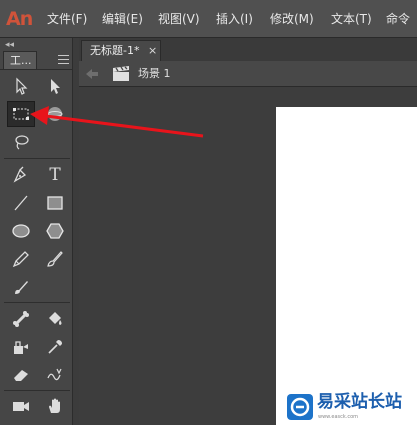 This screenshot has height=425, width=417. I want to click on 3d-rotation-tool, so click(55, 114).